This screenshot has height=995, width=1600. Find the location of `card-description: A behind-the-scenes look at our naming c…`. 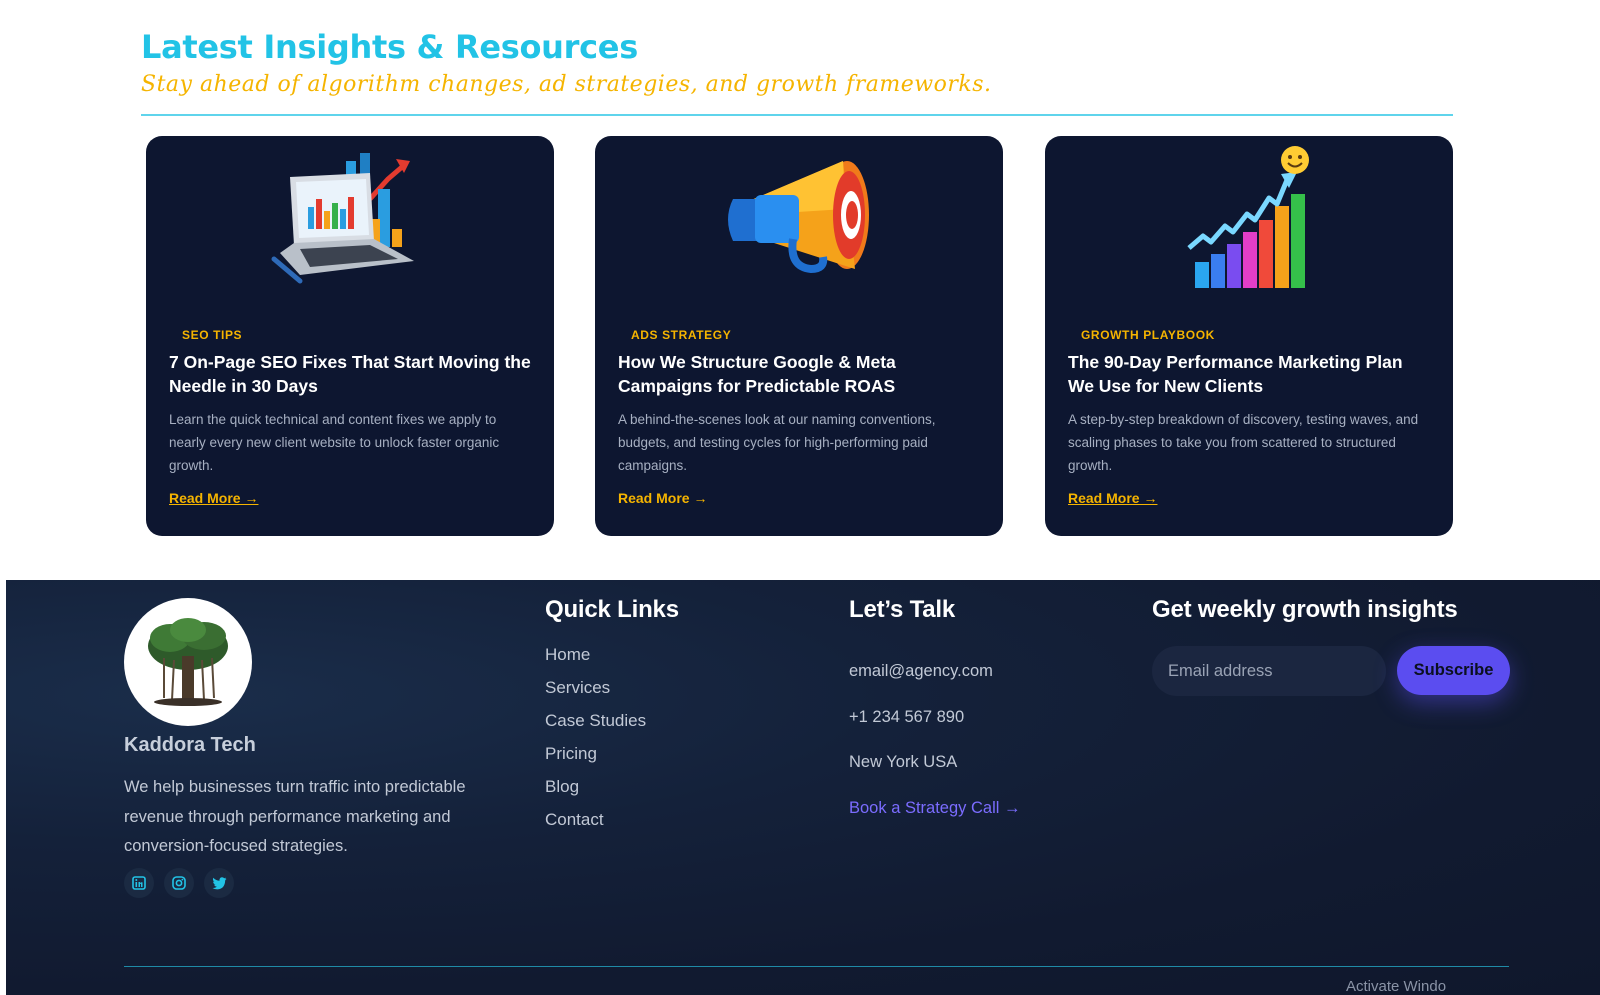

card-description: A behind-the-scenes look at our naming c… is located at coordinates (777, 442).